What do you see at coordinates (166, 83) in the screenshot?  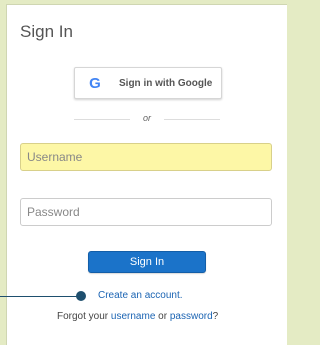 I see `google-signin-label: Sign in with Google` at bounding box center [166, 83].